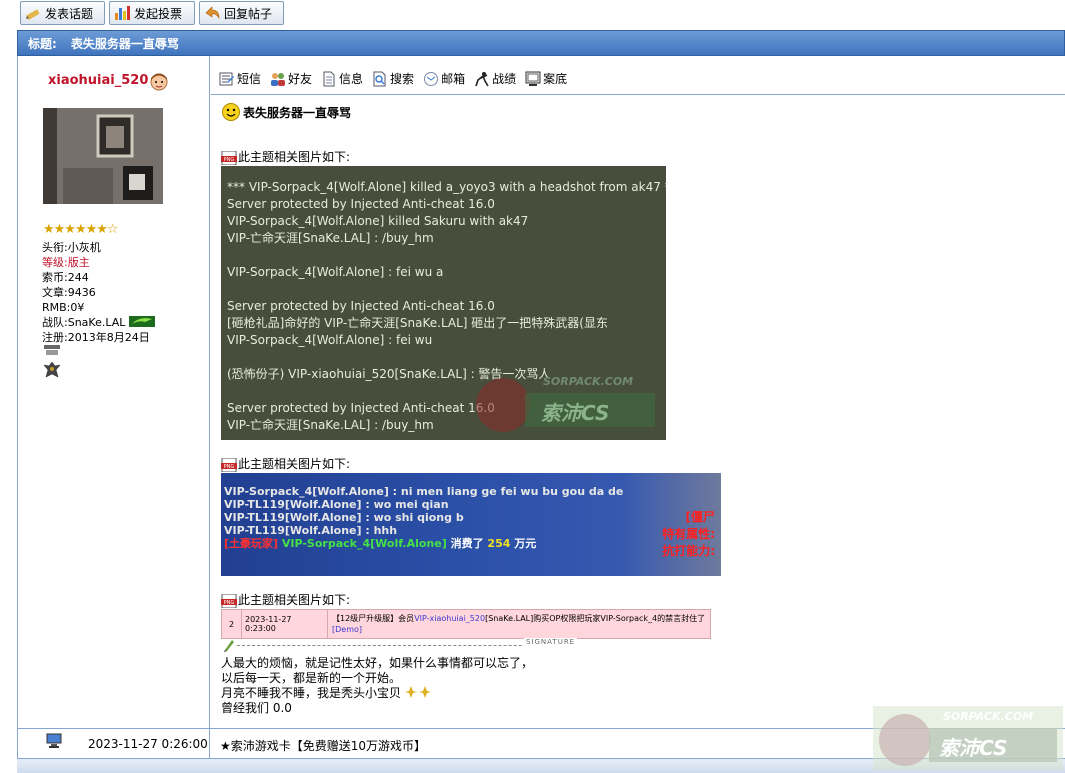 The height and width of the screenshot is (773, 1065). I want to click on action-info: 信息, so click(342, 78).